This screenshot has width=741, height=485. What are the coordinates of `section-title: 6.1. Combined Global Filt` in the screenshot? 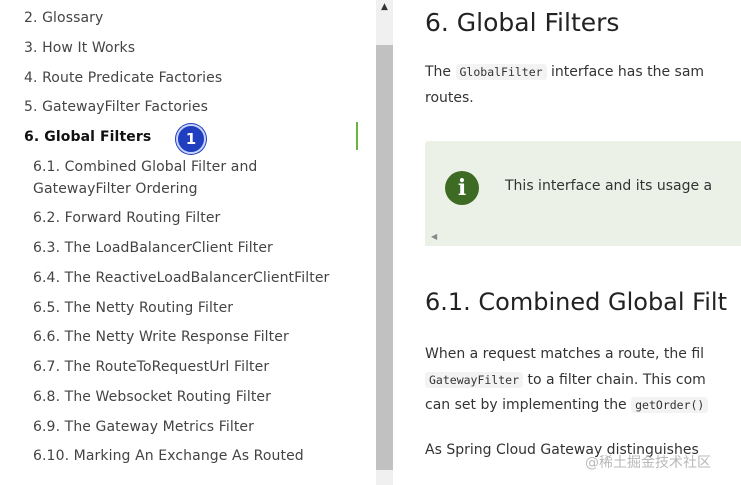 It's located at (576, 302).